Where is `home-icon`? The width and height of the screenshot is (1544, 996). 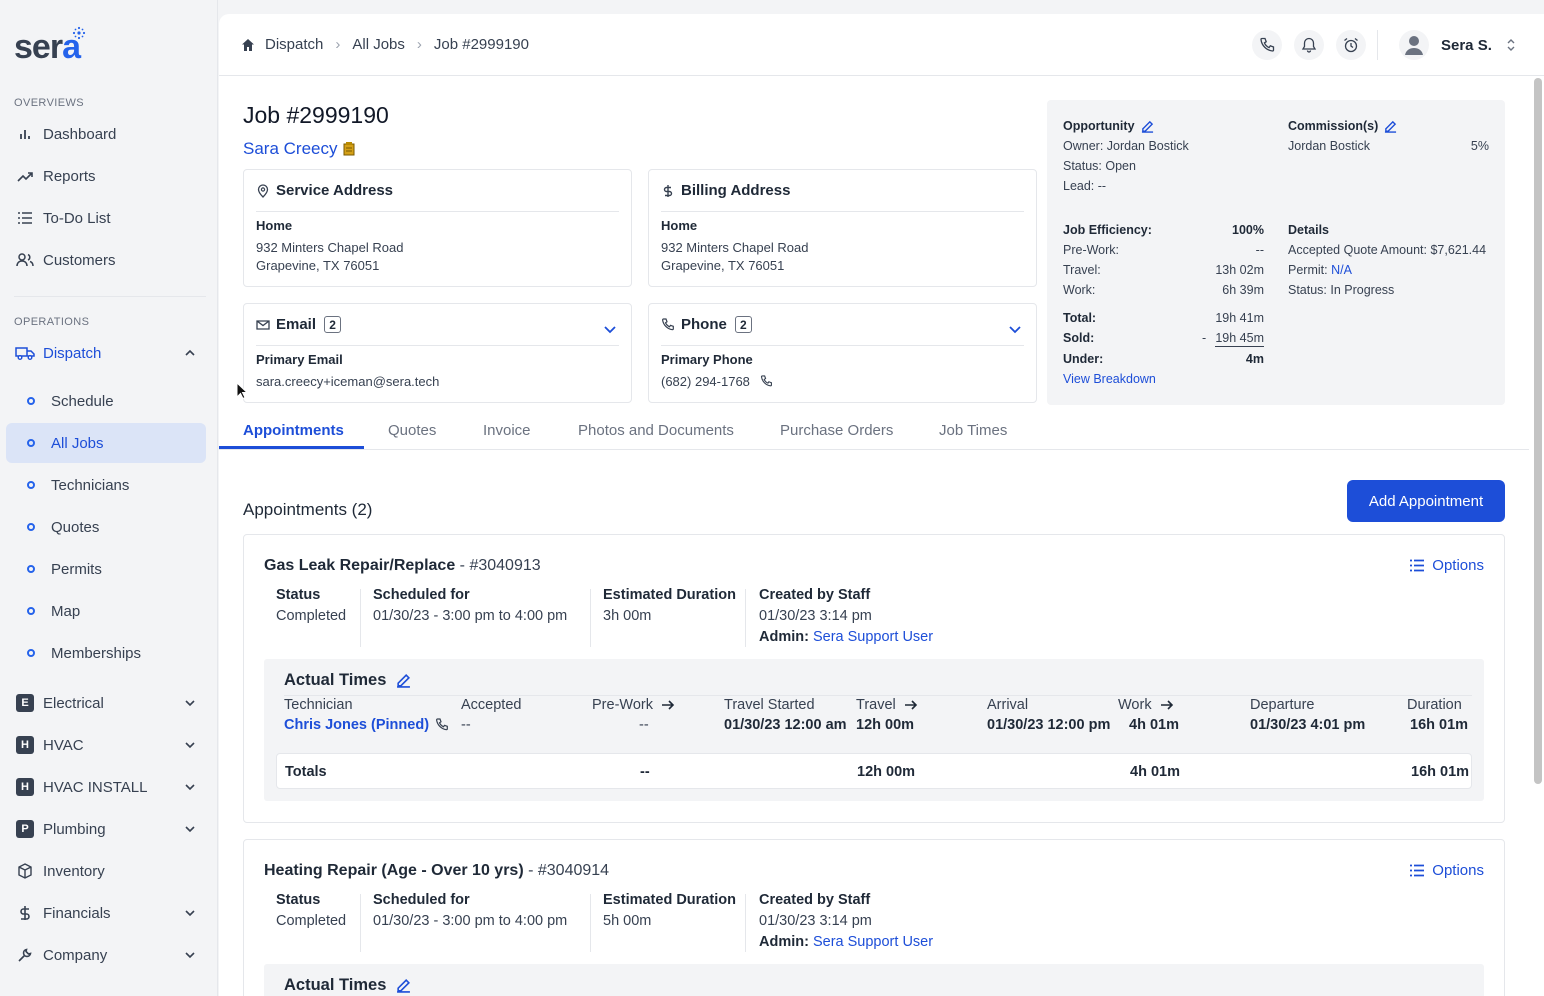
home-icon is located at coordinates (248, 45).